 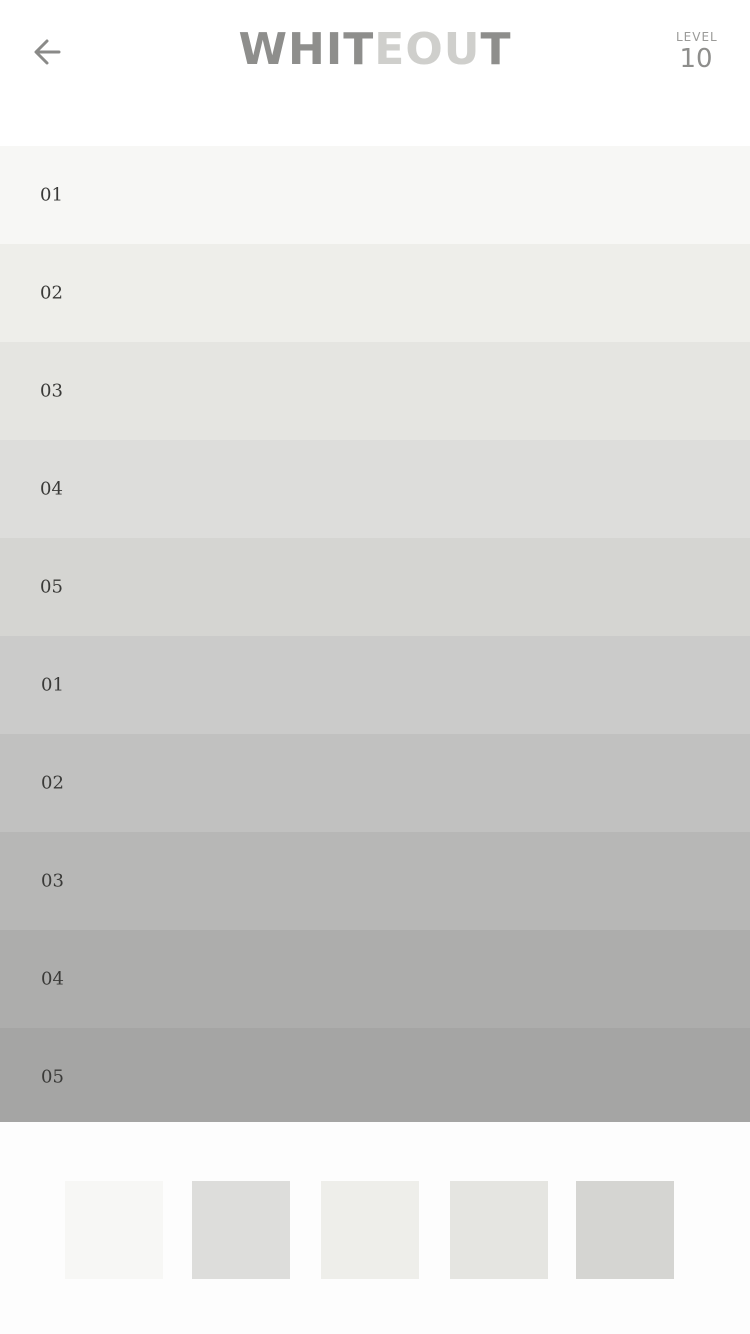 What do you see at coordinates (696, 59) in the screenshot?
I see `level-value: 10` at bounding box center [696, 59].